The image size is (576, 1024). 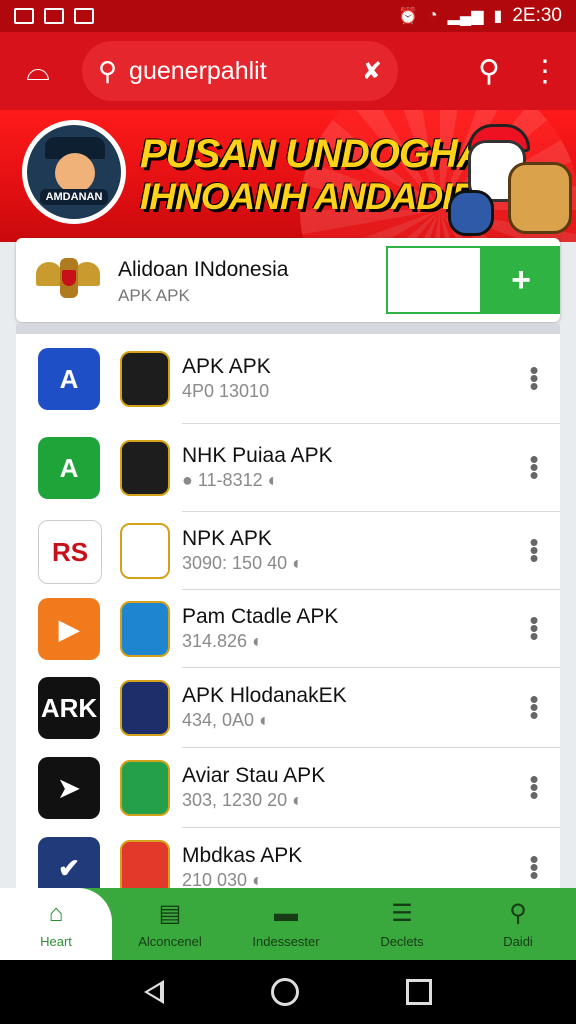 What do you see at coordinates (69, 708) in the screenshot?
I see `app-icon: ARK` at bounding box center [69, 708].